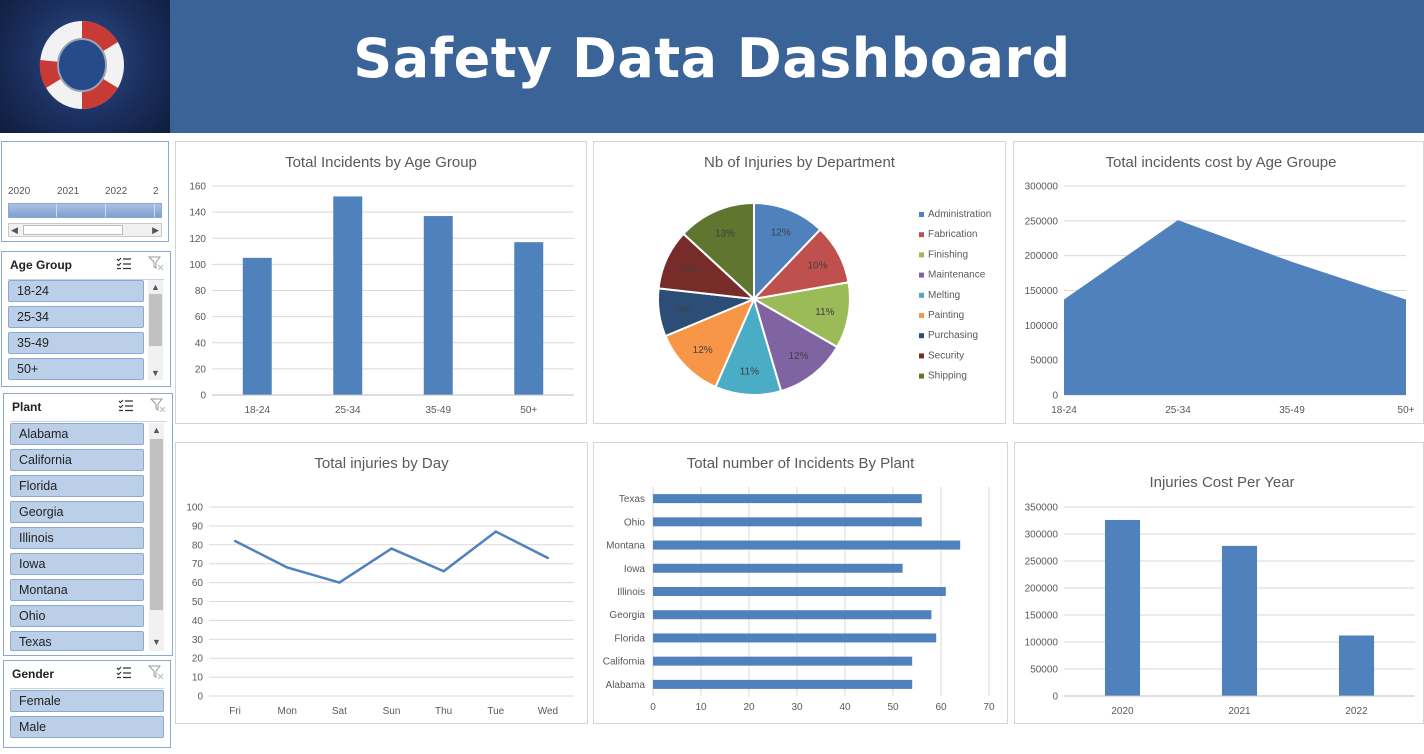  I want to click on timeline-year: 2021, so click(68, 191).